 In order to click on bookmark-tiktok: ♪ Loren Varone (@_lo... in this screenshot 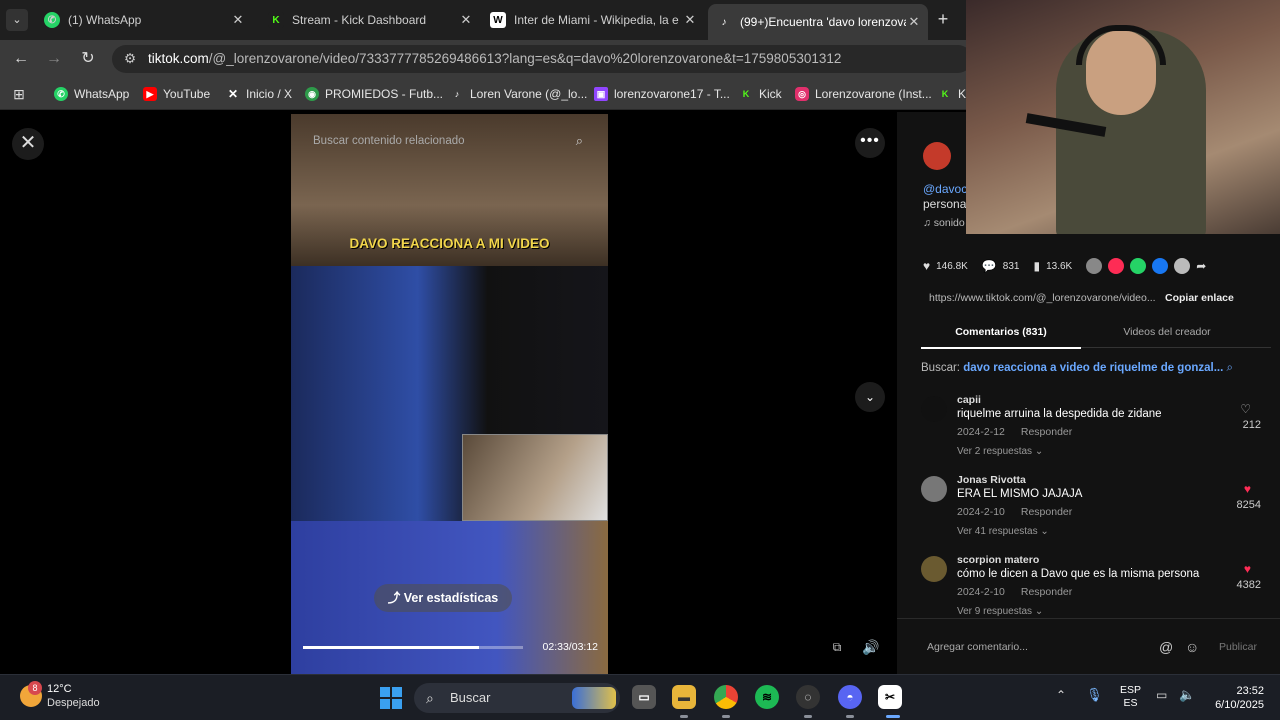, I will do `click(519, 94)`.